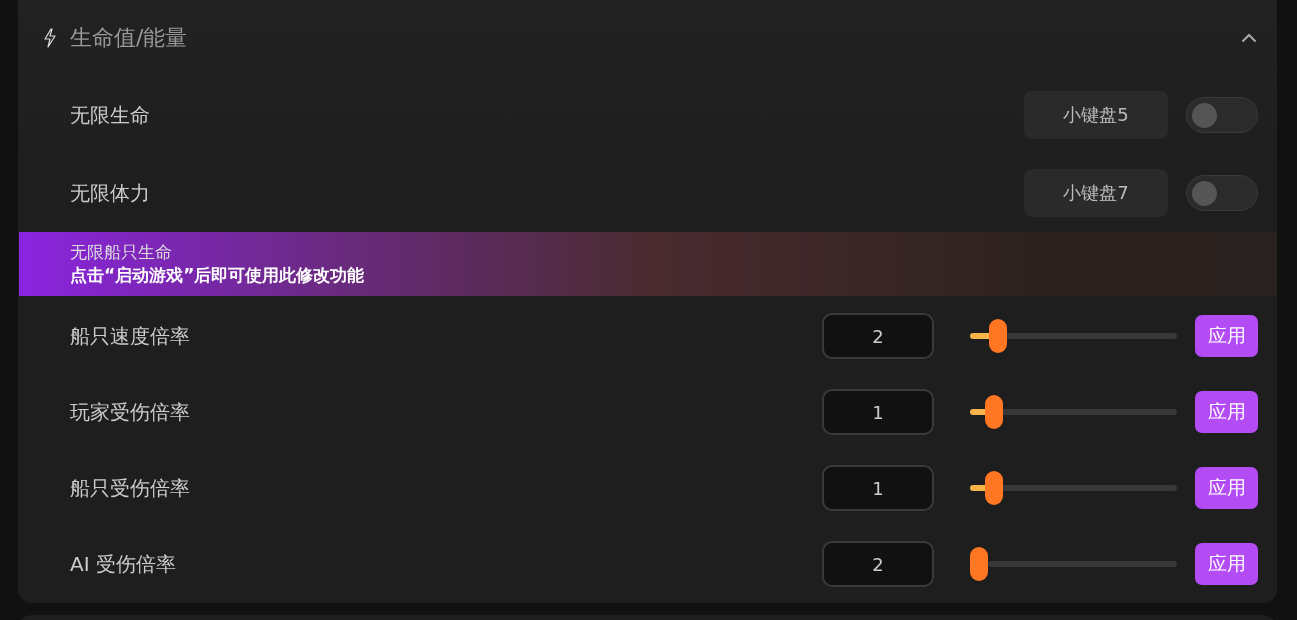  I want to click on option-label: 玩家受伤倍率, so click(130, 412).